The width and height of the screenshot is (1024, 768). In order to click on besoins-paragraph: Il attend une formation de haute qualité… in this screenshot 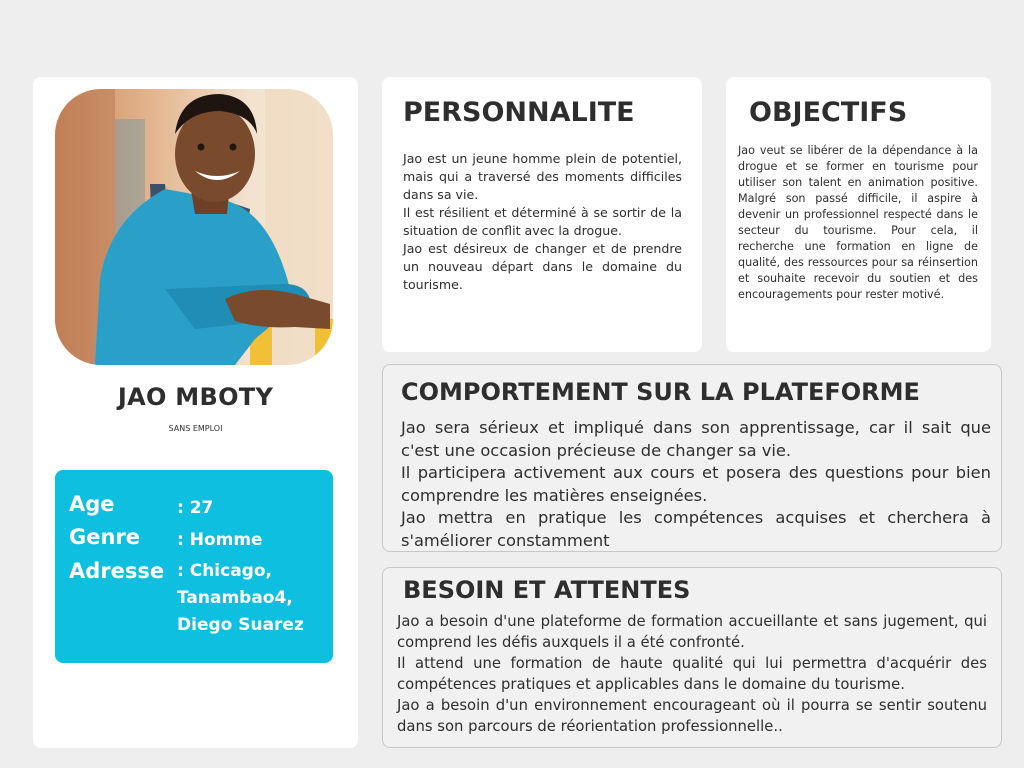, I will do `click(692, 674)`.